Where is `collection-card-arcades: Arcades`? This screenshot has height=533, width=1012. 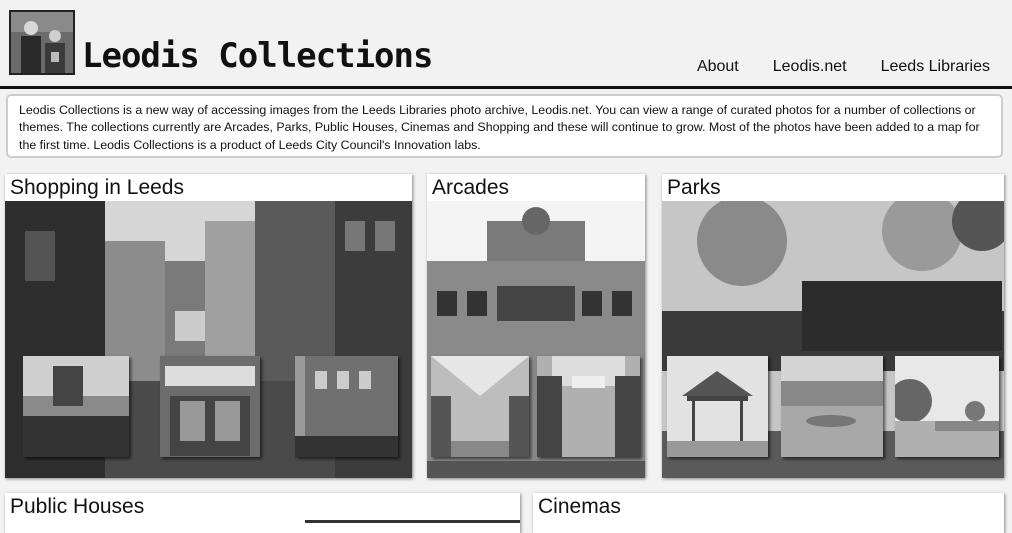
collection-card-arcades: Arcades is located at coordinates (536, 326).